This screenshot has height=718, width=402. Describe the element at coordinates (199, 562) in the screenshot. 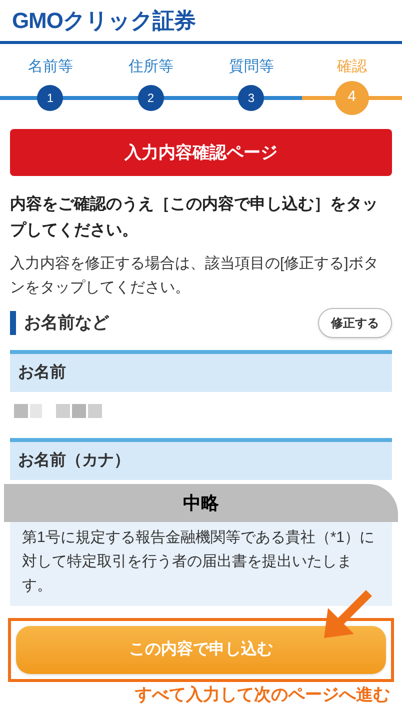

I see `declaration-text: 第1号に規定する報告金融機関等である貴社（*1）に対して特定取引を行う者の届出書を提出いたします。` at that location.